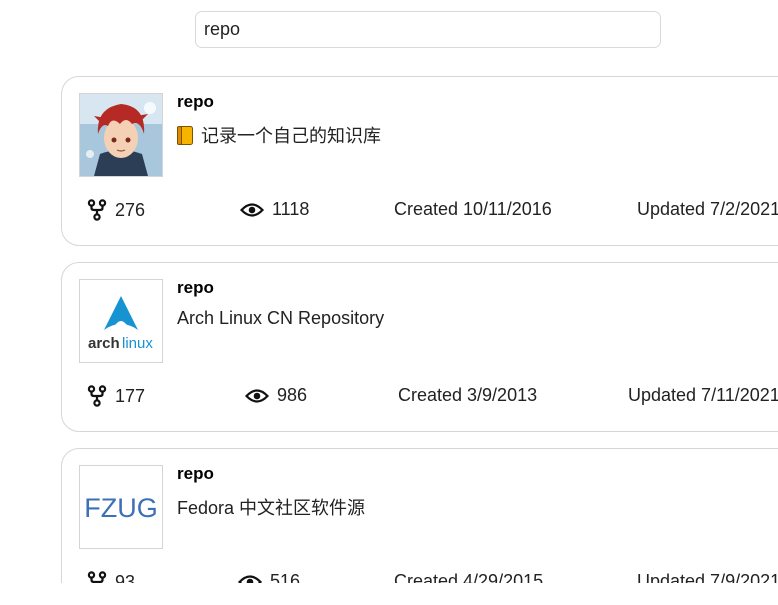 This screenshot has width=778, height=605. What do you see at coordinates (276, 395) in the screenshot?
I see `watcher-count: 986` at bounding box center [276, 395].